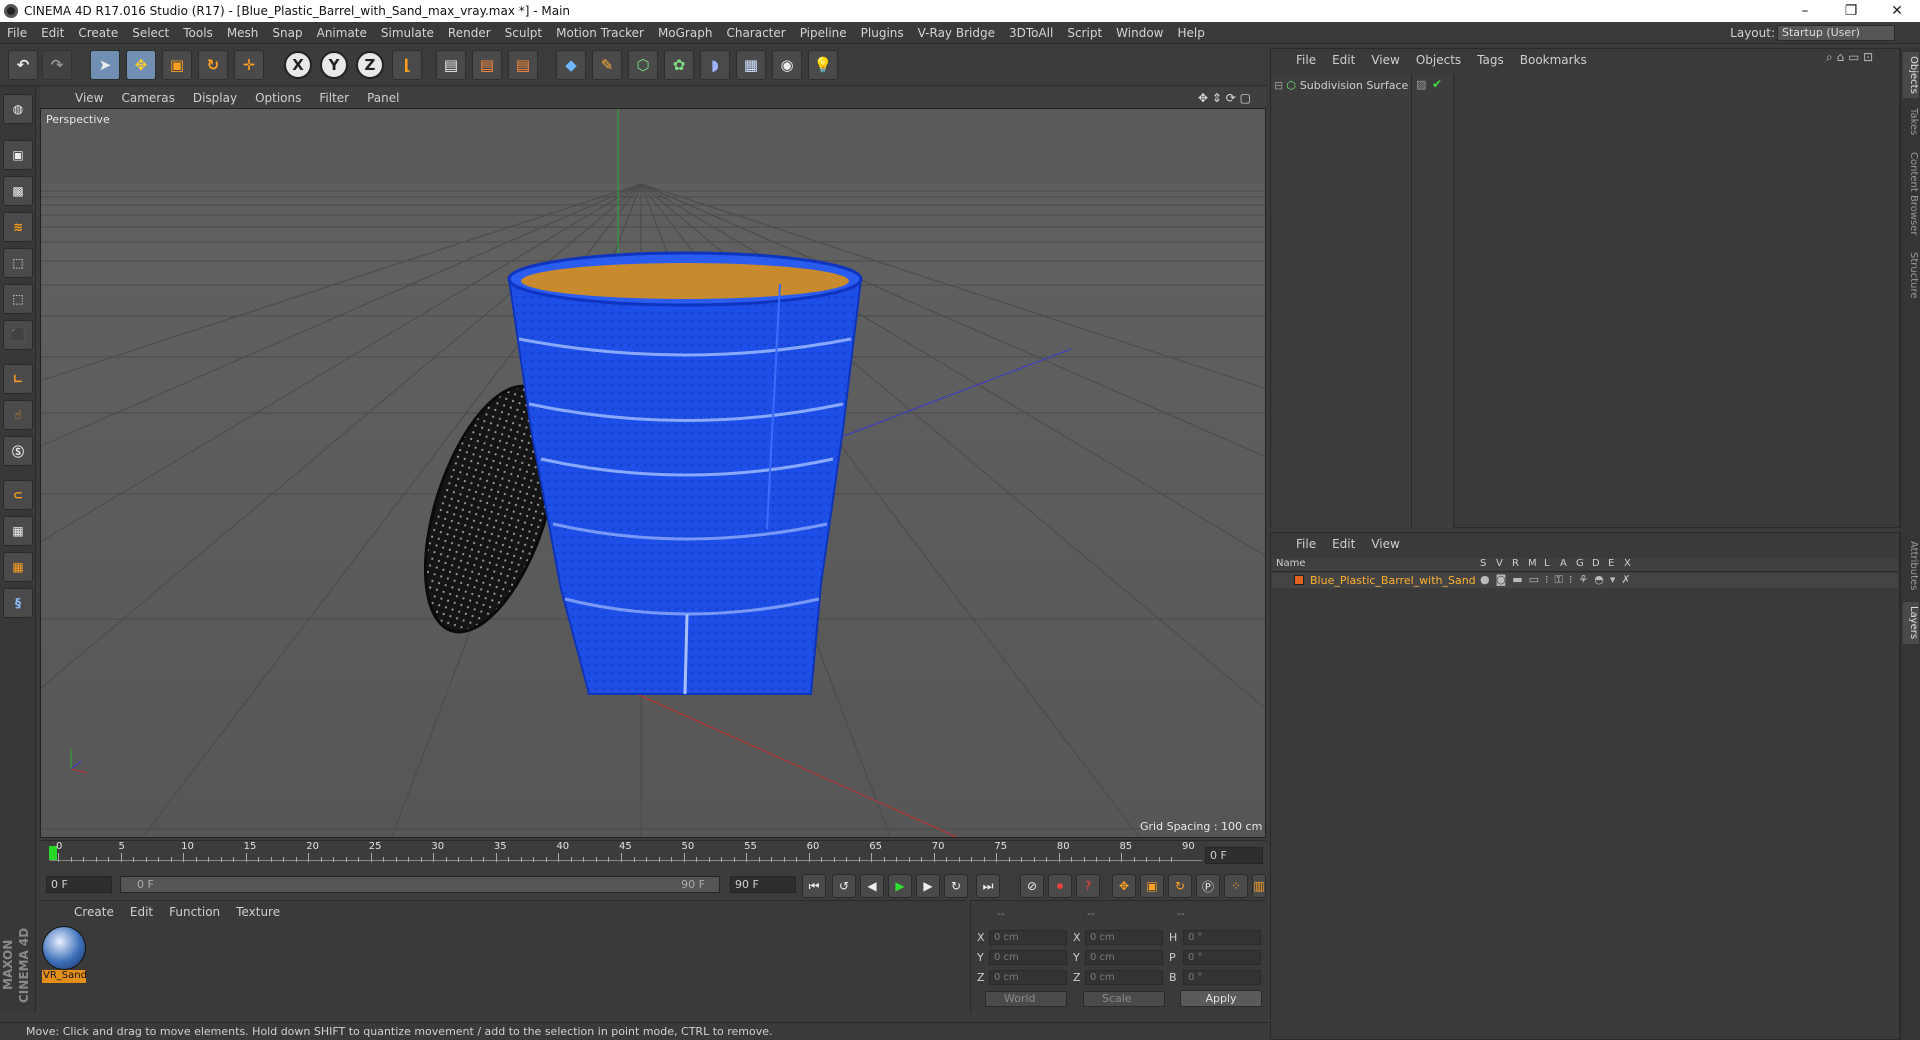 The width and height of the screenshot is (1920, 1040). Describe the element at coordinates (249, 65) in the screenshot. I see `transform-tool-icon: ✛` at that location.